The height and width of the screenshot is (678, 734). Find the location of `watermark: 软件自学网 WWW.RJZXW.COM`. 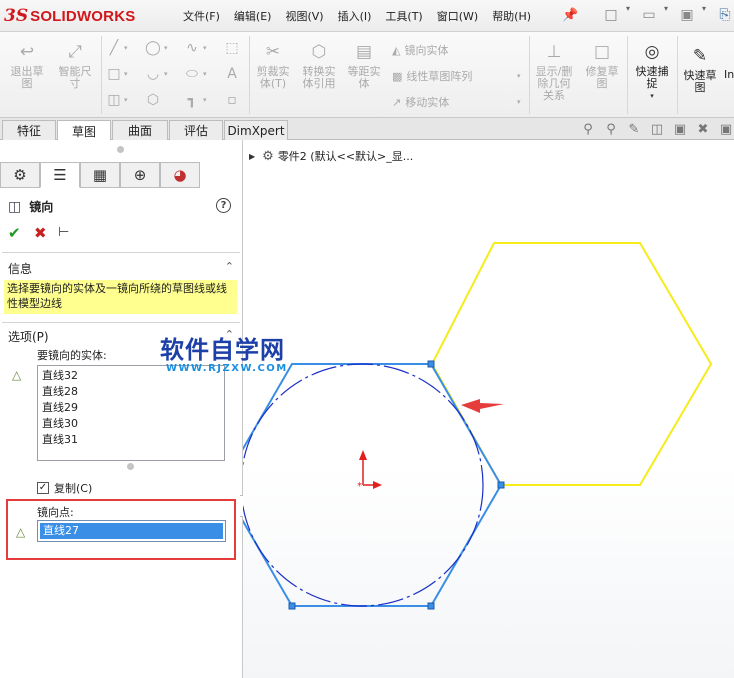

watermark: 软件自学网 WWW.RJZXW.COM is located at coordinates (224, 352).